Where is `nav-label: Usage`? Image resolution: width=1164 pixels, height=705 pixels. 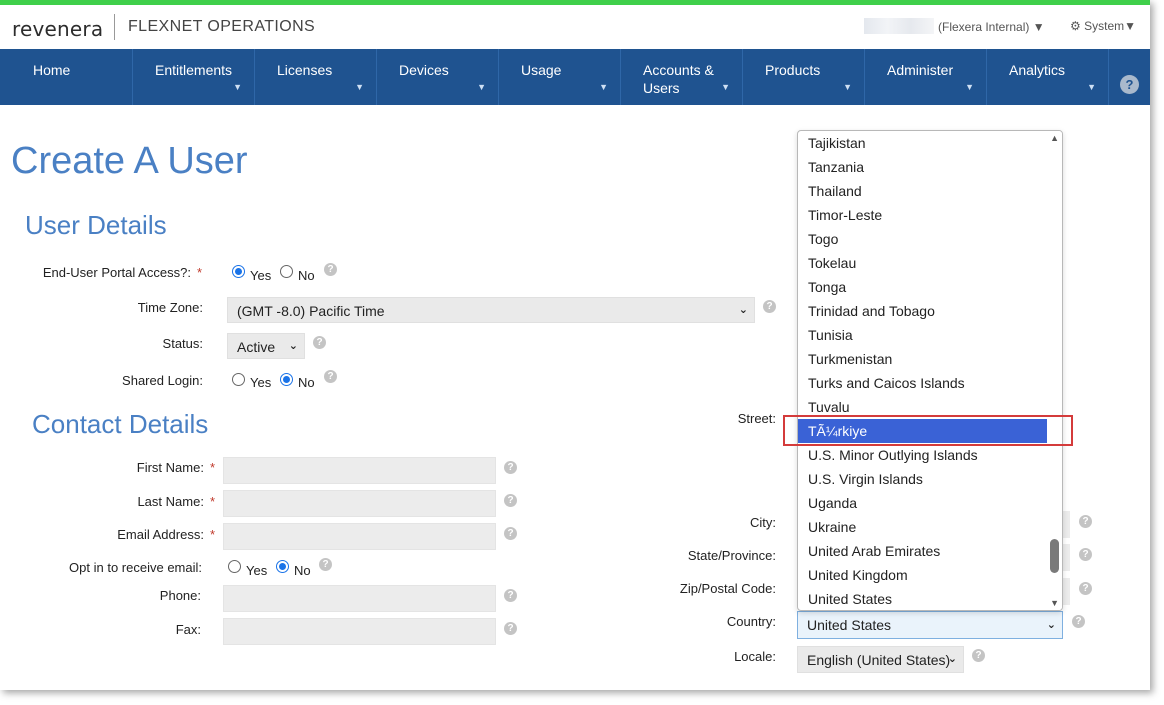
nav-label: Usage is located at coordinates (541, 70).